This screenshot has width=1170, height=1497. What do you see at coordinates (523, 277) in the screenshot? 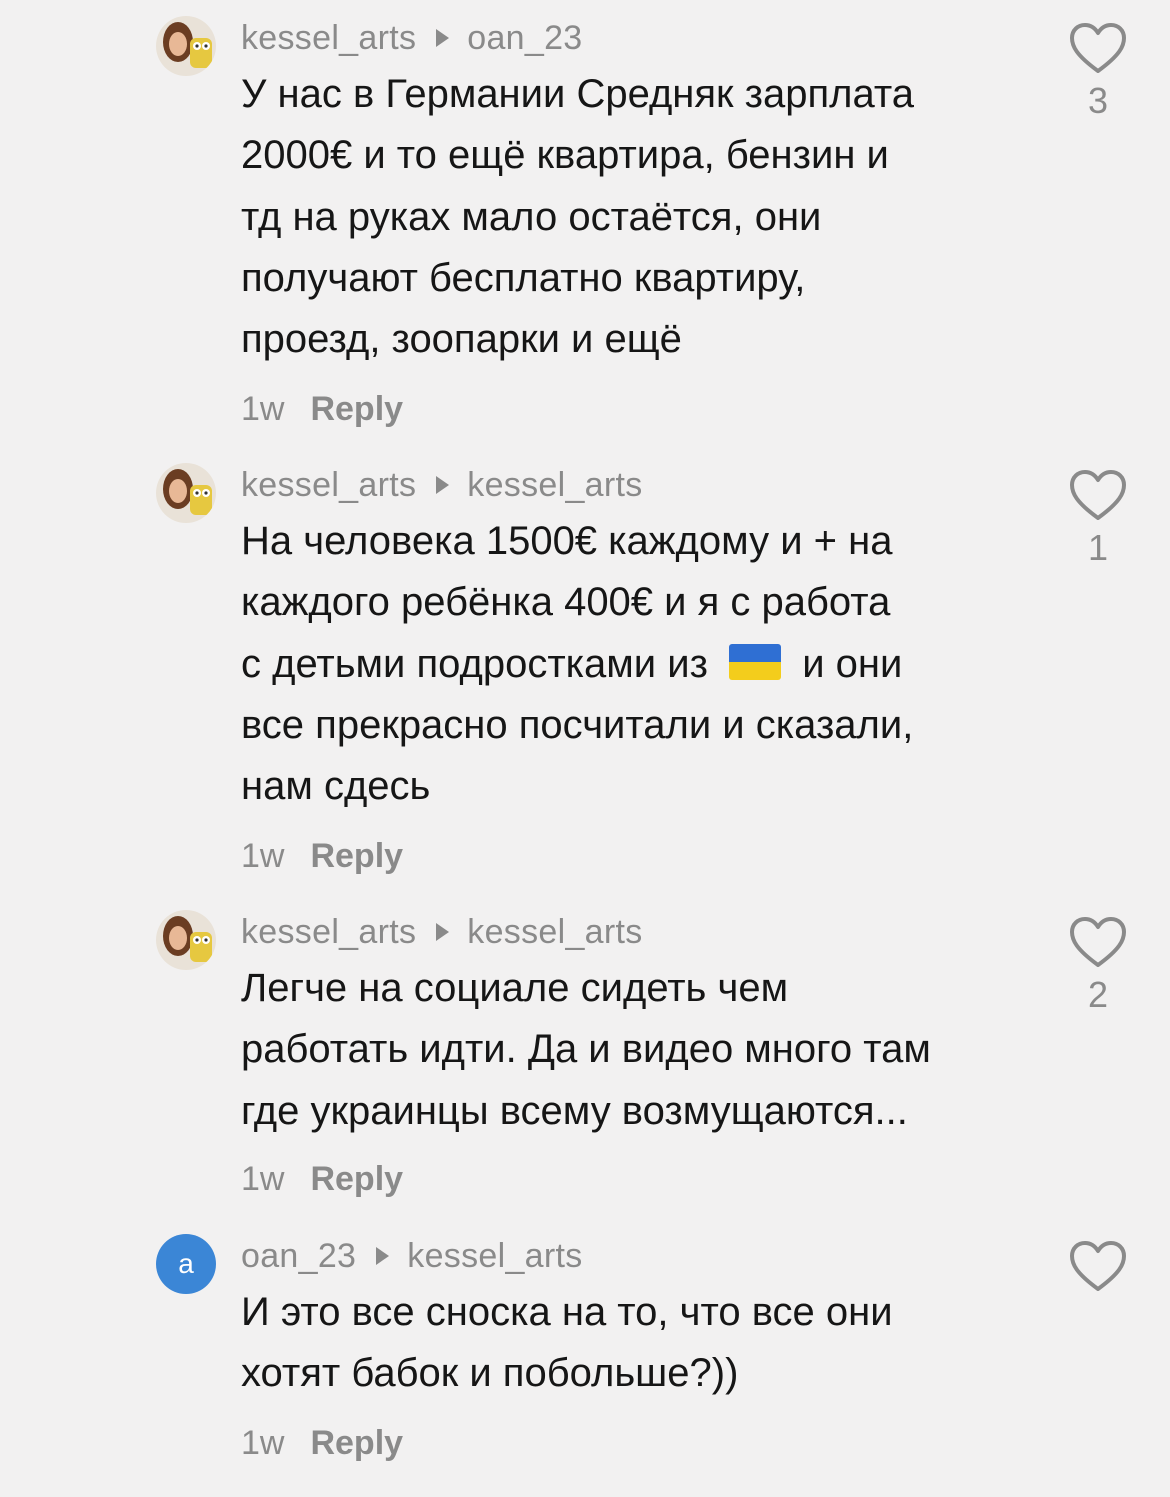
I see `comment-line: получают бесплатно квартиру,` at bounding box center [523, 277].